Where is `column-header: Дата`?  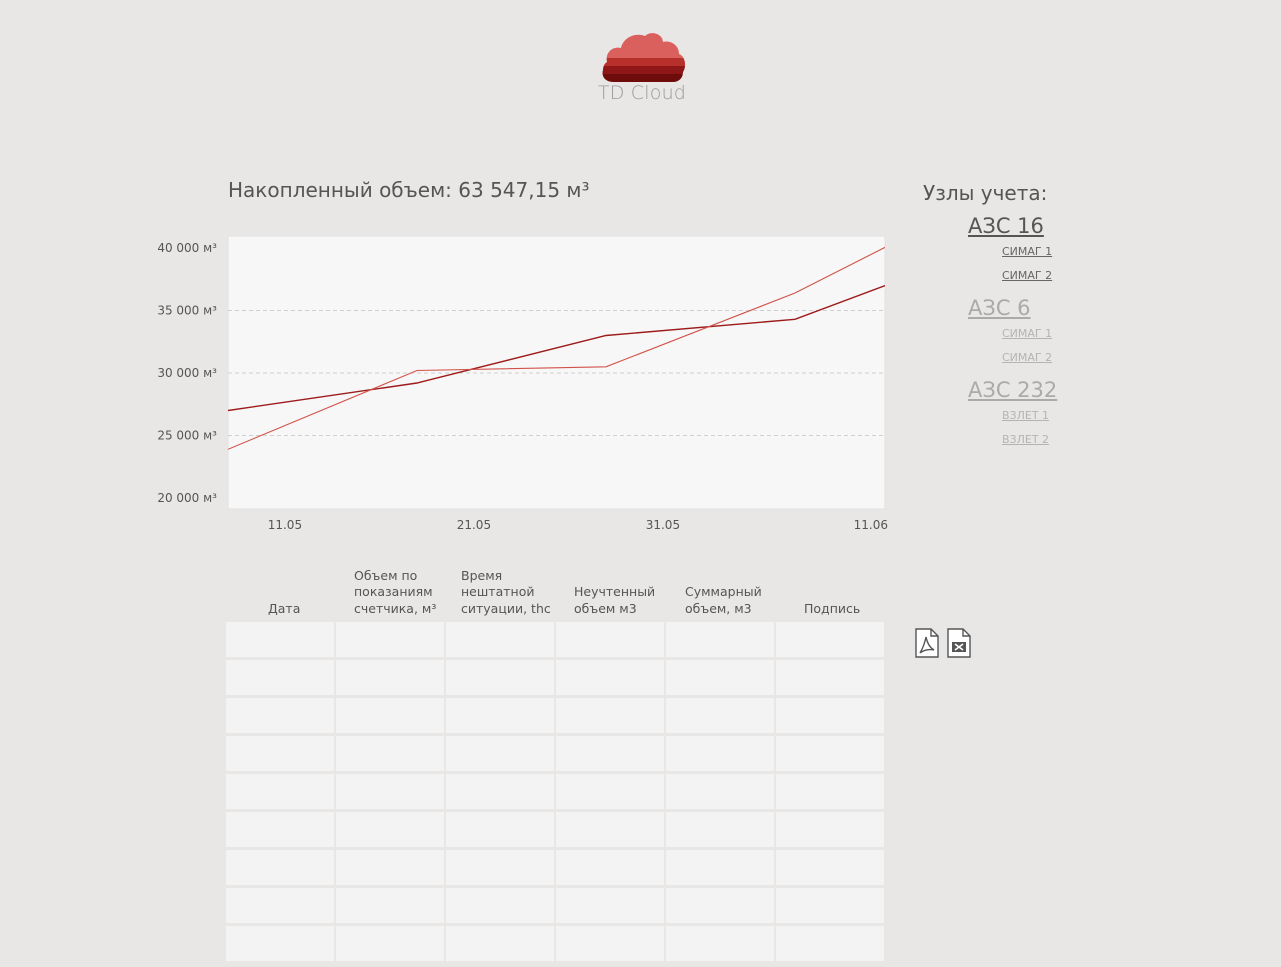 column-header: Дата is located at coordinates (284, 608).